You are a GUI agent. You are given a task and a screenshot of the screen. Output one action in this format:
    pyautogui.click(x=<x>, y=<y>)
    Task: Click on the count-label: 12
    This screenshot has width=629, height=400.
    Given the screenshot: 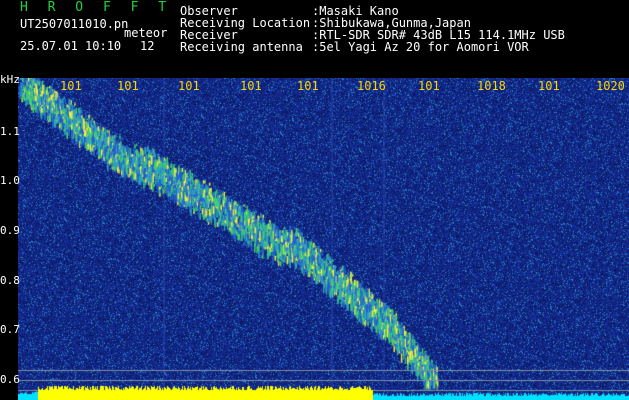 What is the action you would take?
    pyautogui.click(x=147, y=46)
    